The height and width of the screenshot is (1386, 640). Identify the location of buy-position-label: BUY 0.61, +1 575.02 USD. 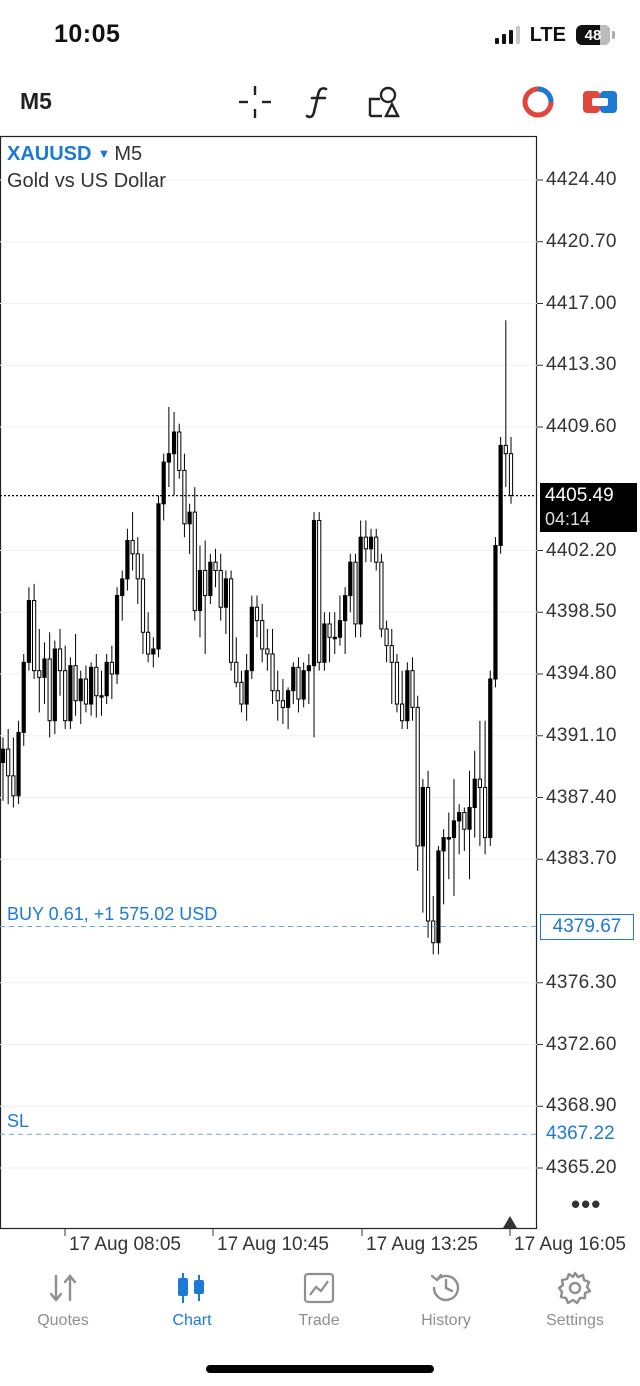
(112, 914).